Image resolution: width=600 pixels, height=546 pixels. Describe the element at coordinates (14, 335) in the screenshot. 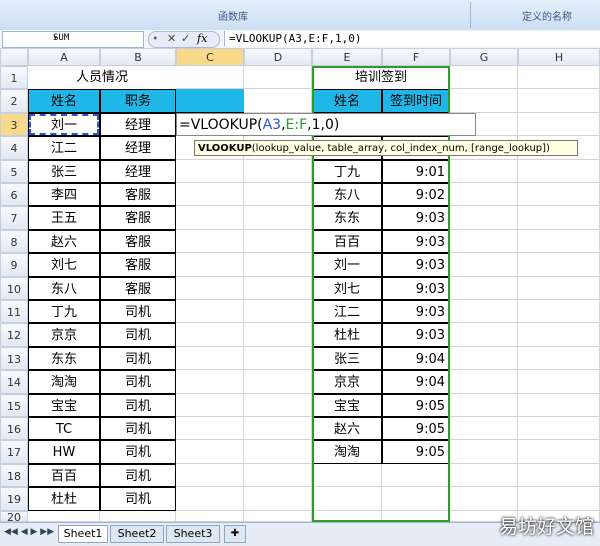

I see `row-header-12: 12` at that location.